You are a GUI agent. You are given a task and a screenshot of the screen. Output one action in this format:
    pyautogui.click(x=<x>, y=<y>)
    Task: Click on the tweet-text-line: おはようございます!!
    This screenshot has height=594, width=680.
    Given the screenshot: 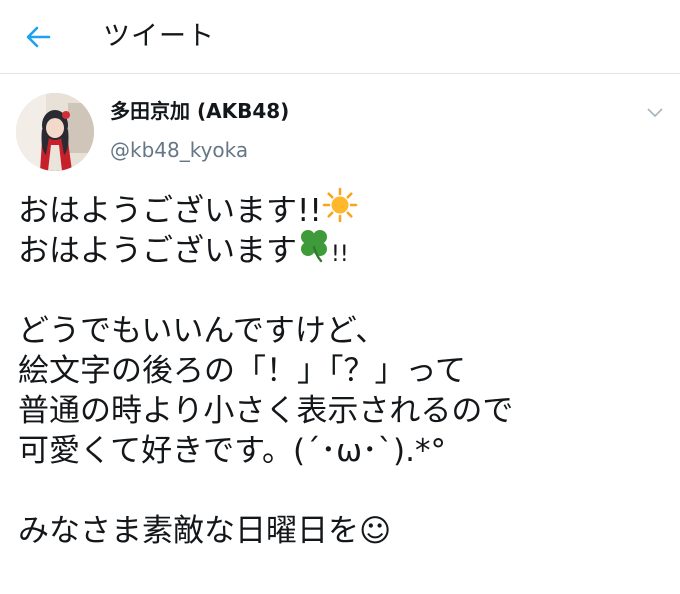 What is the action you would take?
    pyautogui.click(x=343, y=209)
    